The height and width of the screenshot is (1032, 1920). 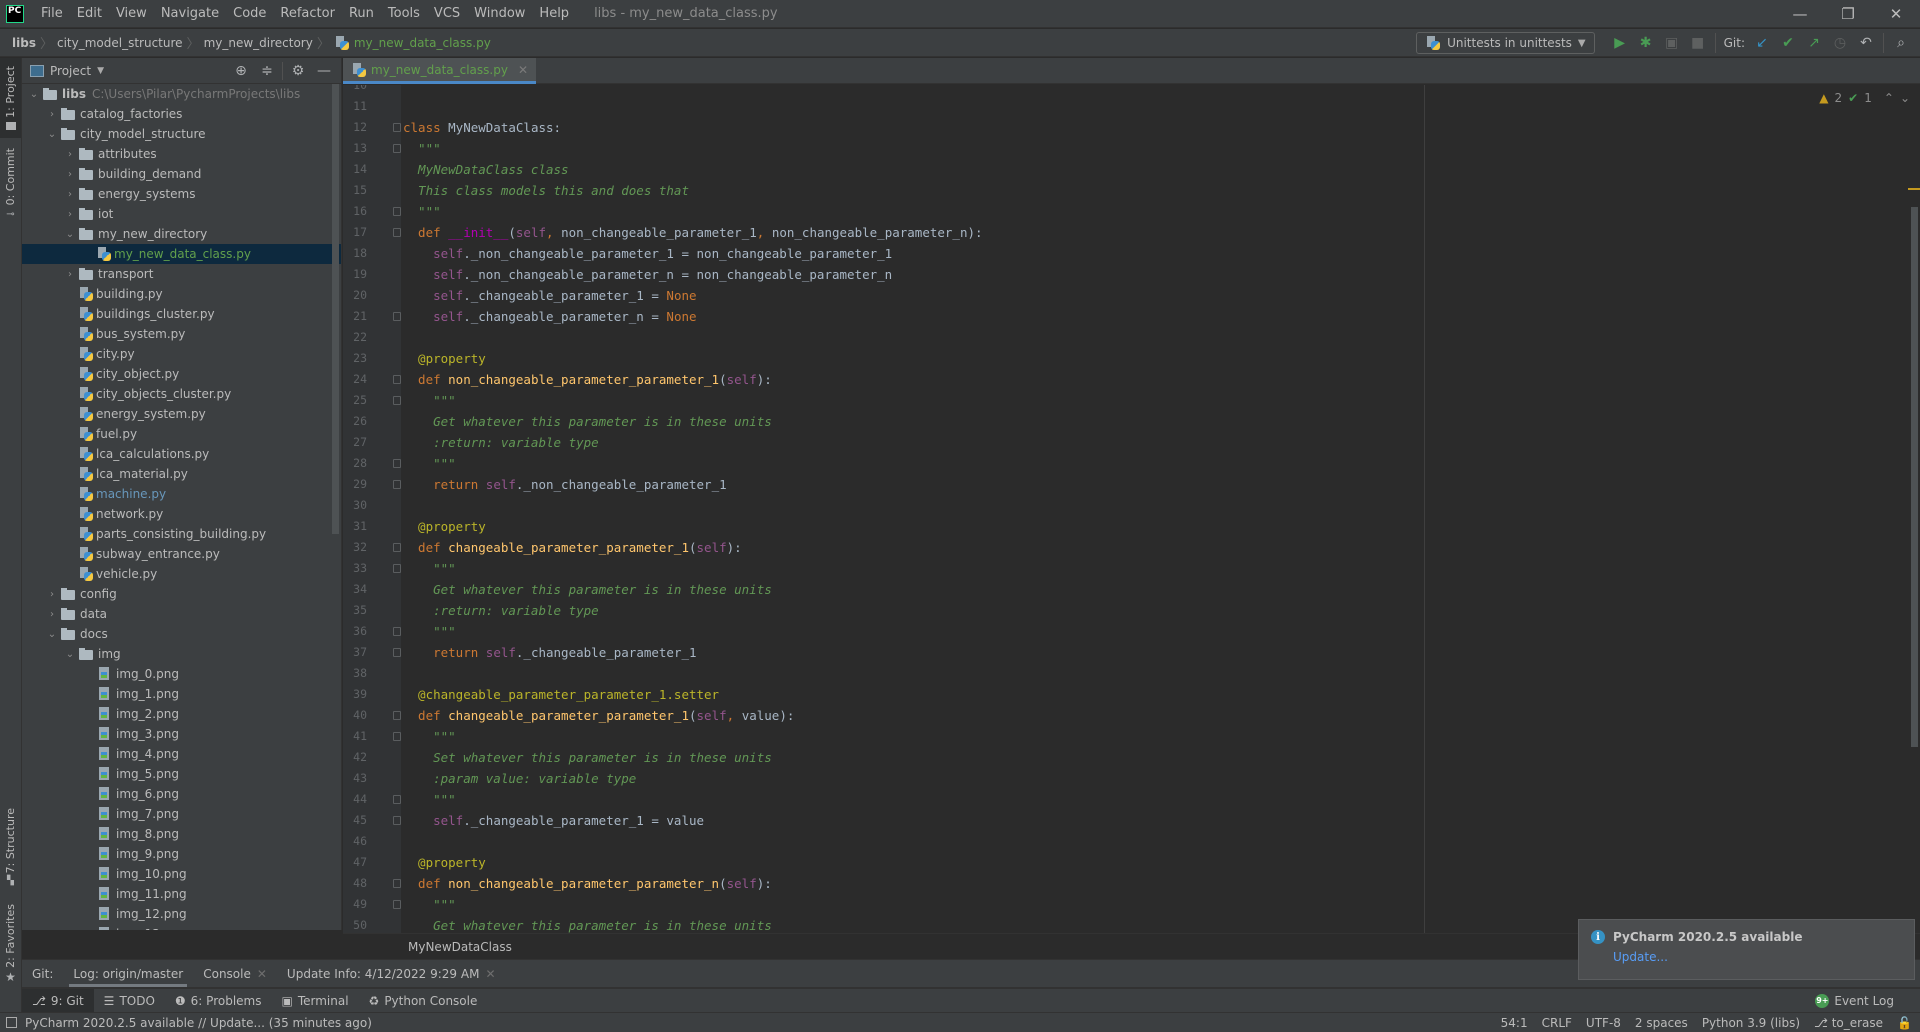 I want to click on tree-file: img_6.png, so click(x=181, y=794).